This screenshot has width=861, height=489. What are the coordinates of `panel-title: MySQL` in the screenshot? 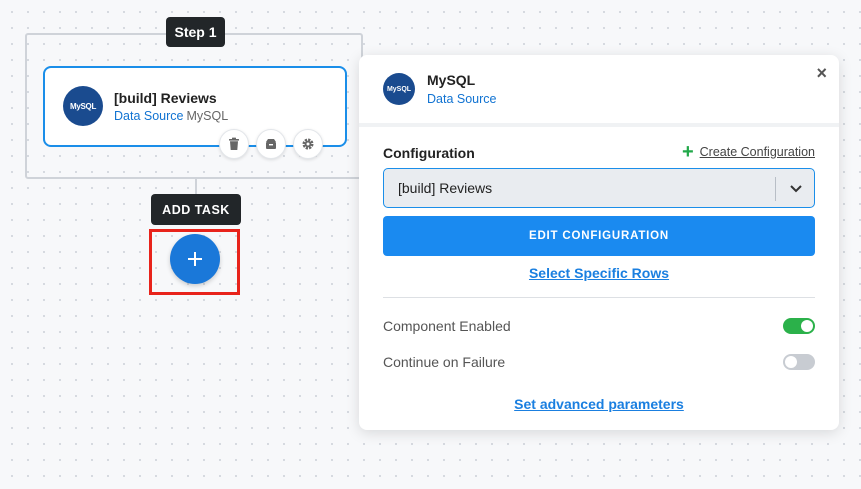 It's located at (451, 80).